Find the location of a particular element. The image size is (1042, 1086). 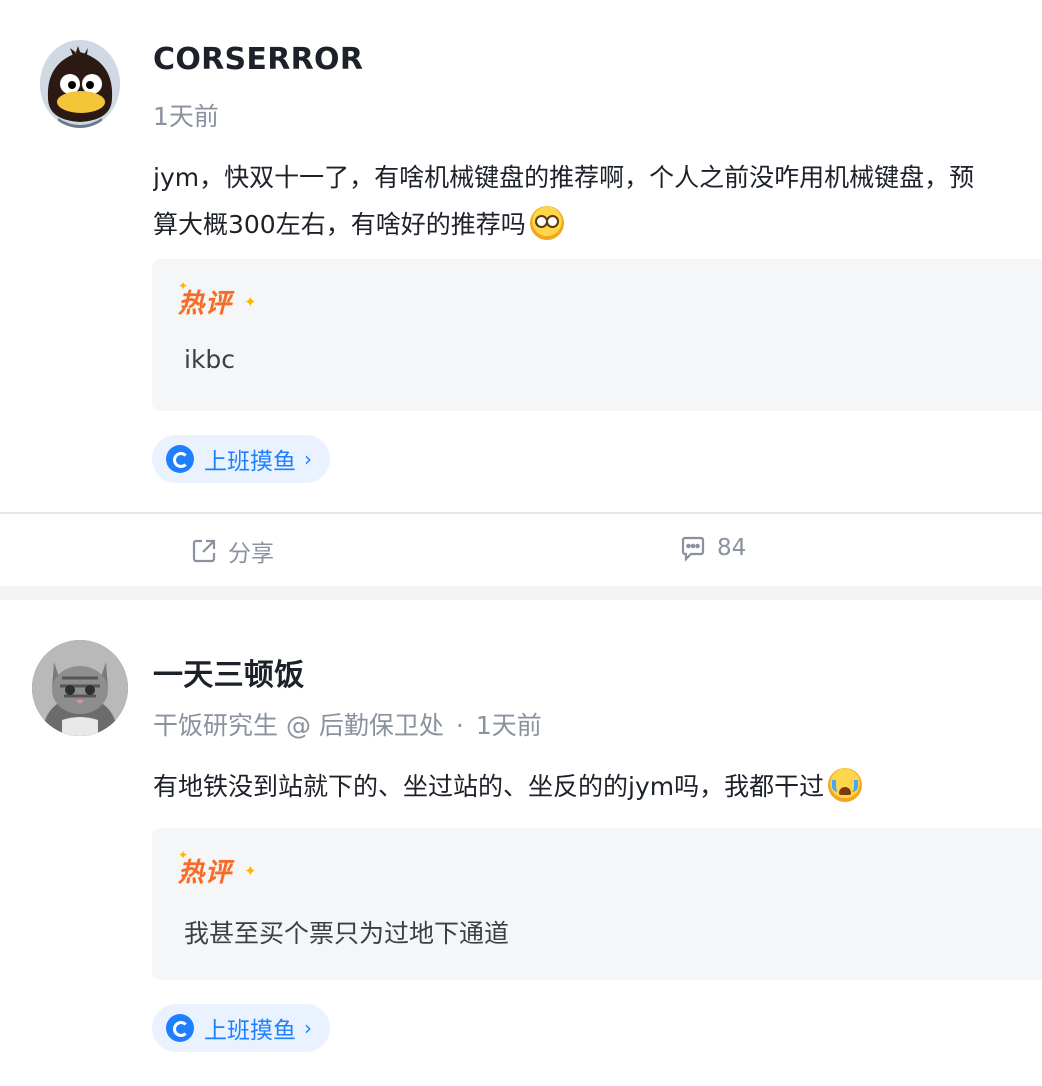

comment-count: 84 is located at coordinates (732, 548).